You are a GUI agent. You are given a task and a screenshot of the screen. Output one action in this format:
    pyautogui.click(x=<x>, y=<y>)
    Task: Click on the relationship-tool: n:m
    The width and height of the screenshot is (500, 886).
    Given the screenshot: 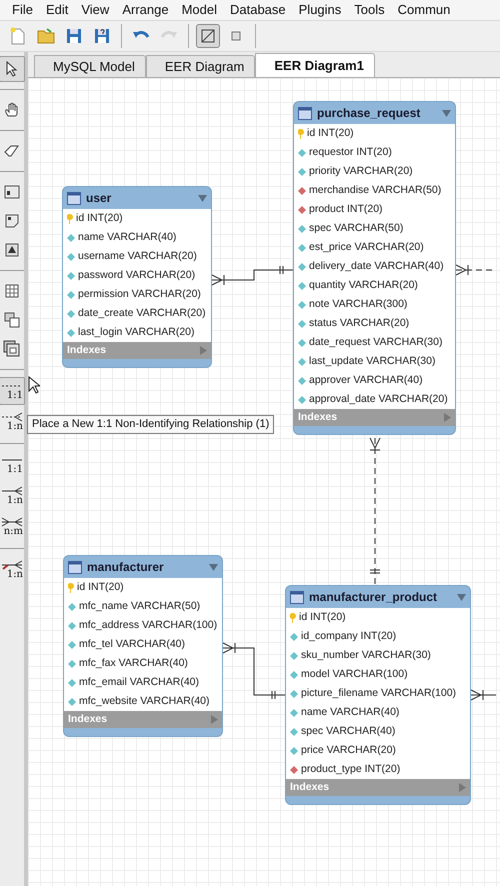 What is the action you would take?
    pyautogui.click(x=12, y=527)
    